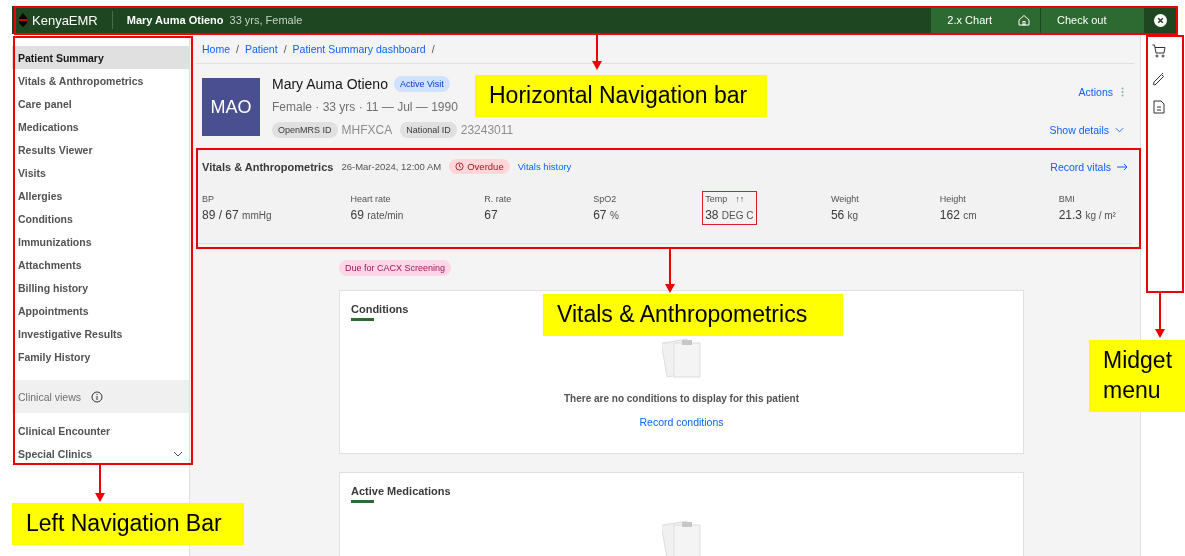 The width and height of the screenshot is (1185, 556). What do you see at coordinates (606, 208) in the screenshot?
I see `vital-reading: SpO2 67 %` at bounding box center [606, 208].